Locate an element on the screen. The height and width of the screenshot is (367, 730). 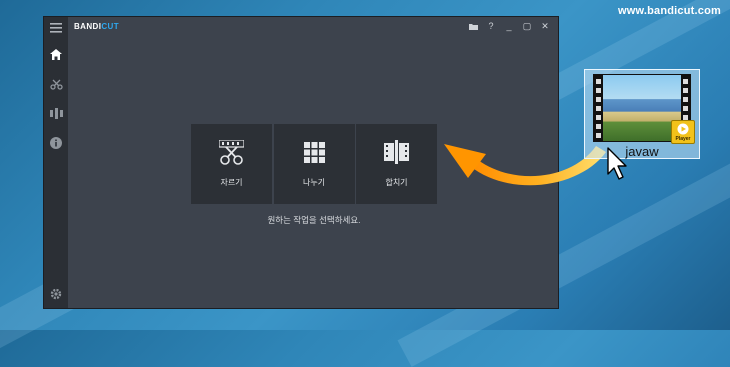
file-name-label: javaw is located at coordinates (642, 151).